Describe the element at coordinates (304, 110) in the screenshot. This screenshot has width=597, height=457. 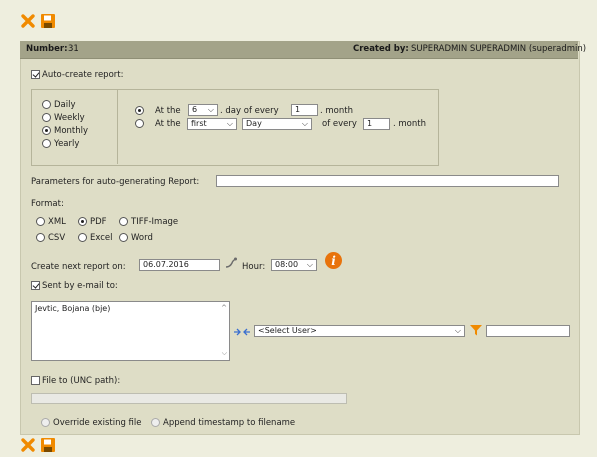
I see `month-interval-input-1: 1` at that location.